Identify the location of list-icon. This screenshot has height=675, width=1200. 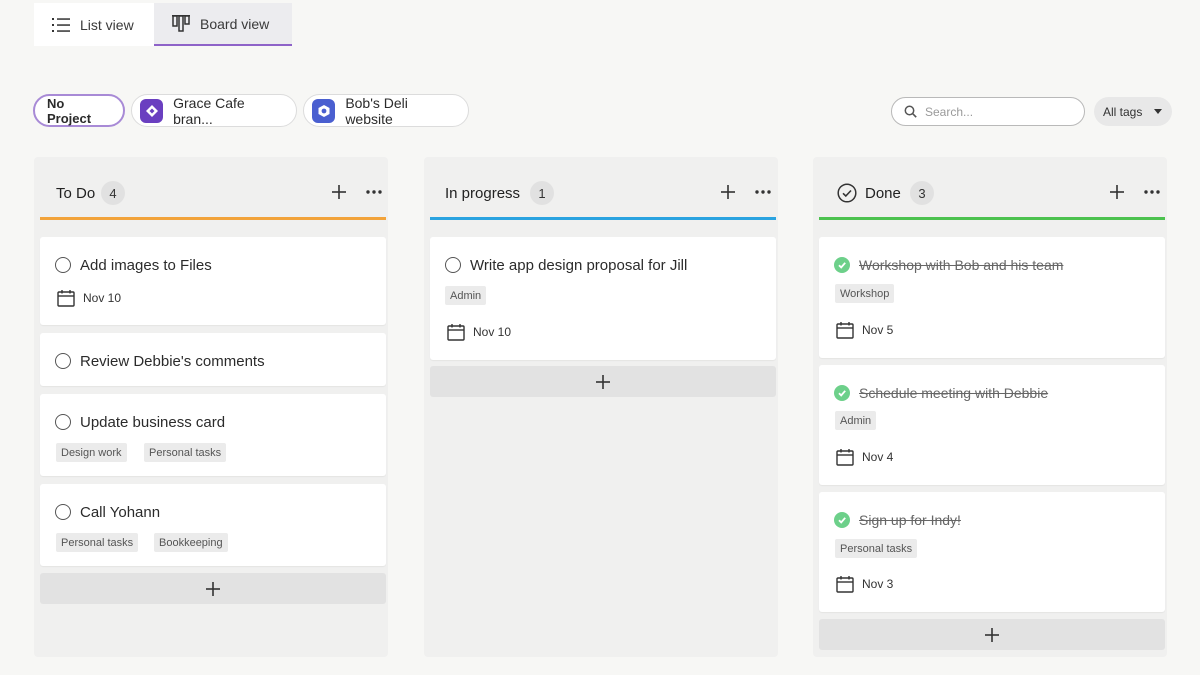
(61, 24).